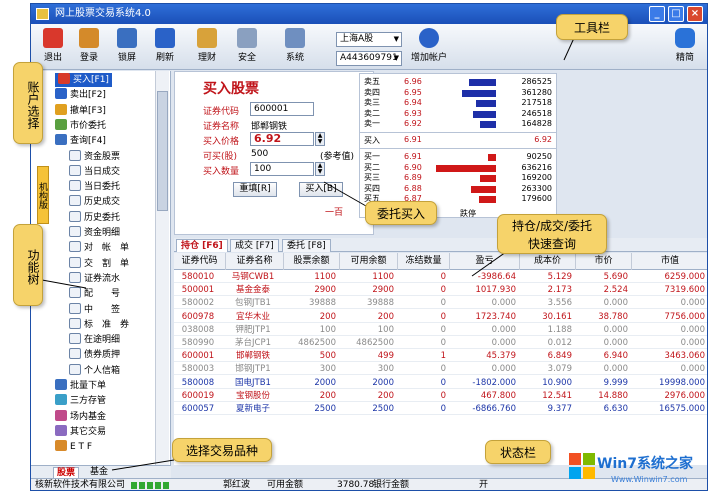  Describe the element at coordinates (255, 189) in the screenshot. I see `reset-button: 重填[R]` at that location.